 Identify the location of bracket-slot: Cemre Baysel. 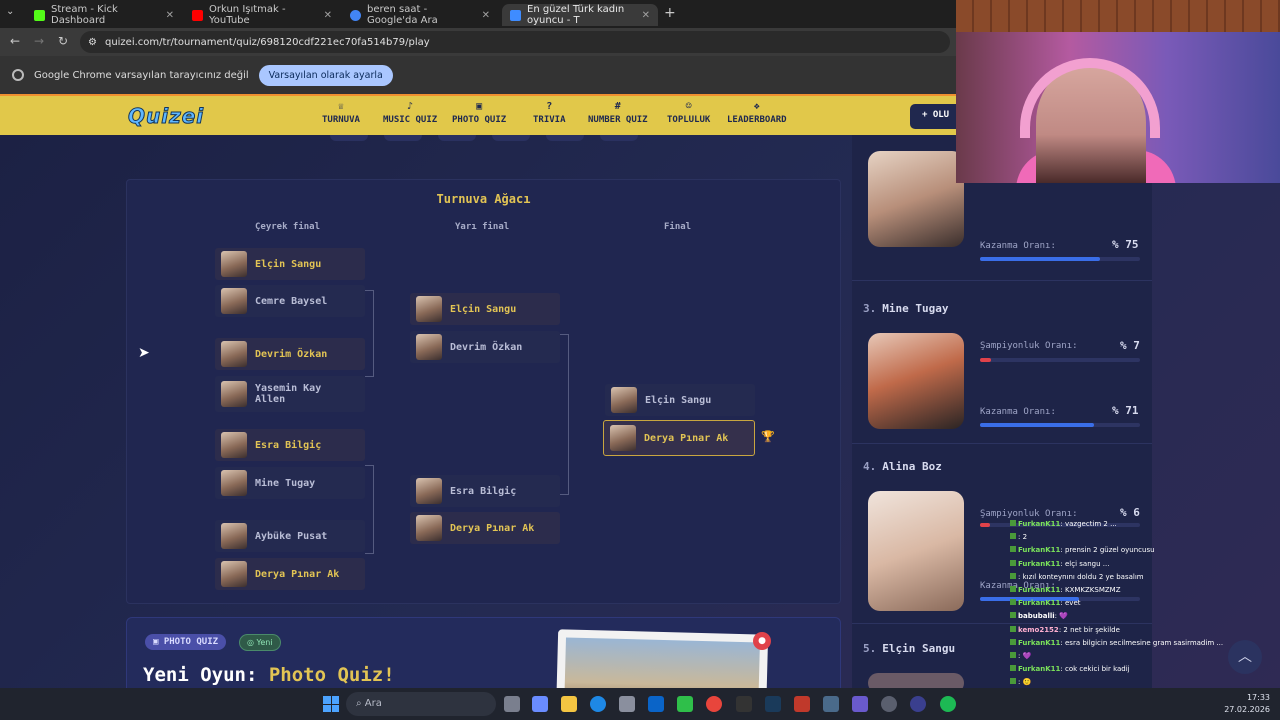
(290, 301).